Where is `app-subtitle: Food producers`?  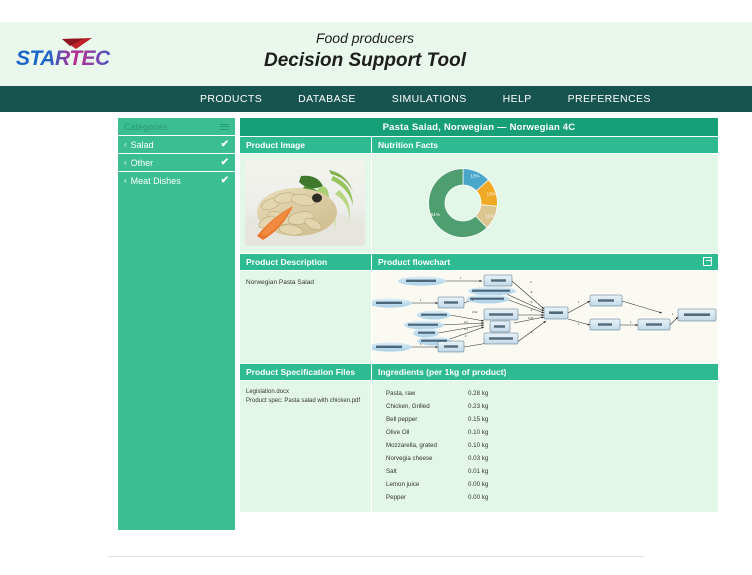
app-subtitle: Food producers is located at coordinates (365, 38).